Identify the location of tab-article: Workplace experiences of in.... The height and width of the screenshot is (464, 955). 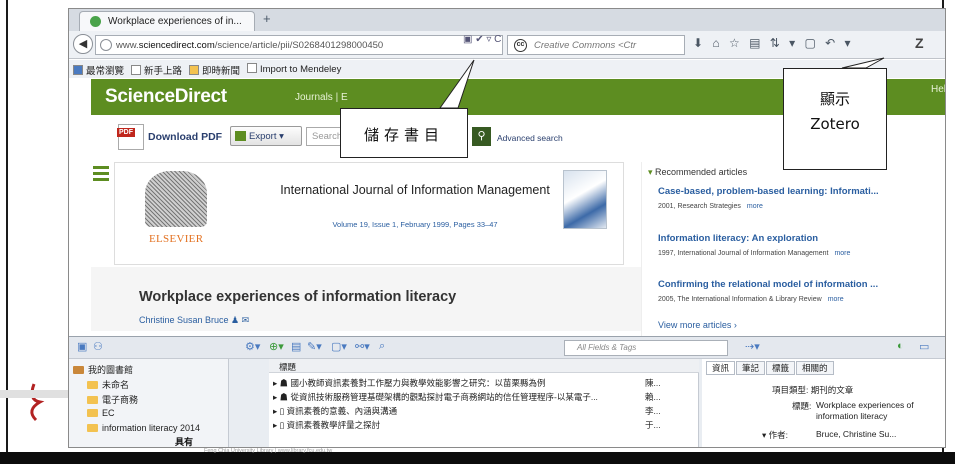
(167, 21).